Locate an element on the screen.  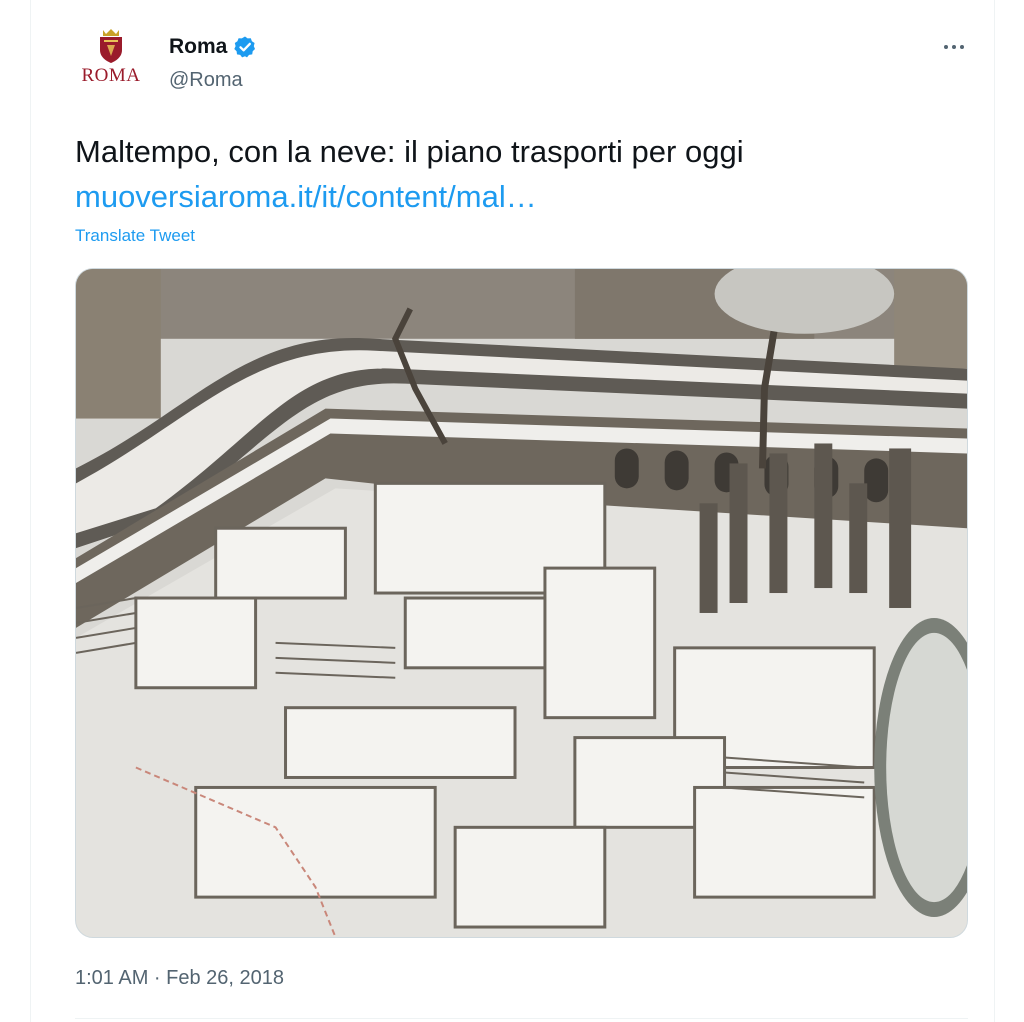
author-name: Roma is located at coordinates (213, 47).